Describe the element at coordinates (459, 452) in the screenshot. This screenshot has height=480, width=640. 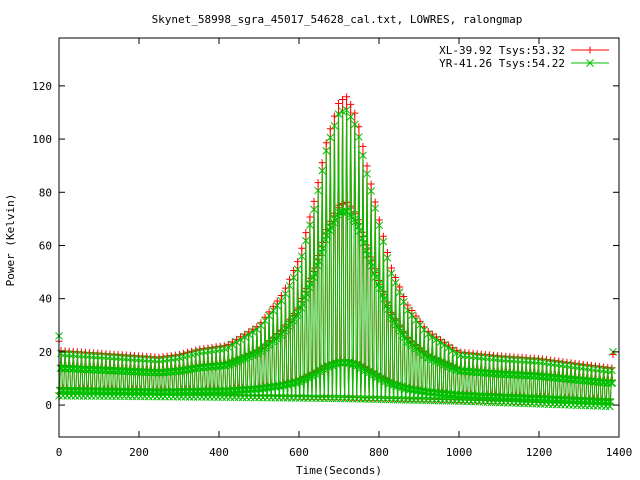
I see `x-tick-label: 1000` at that location.